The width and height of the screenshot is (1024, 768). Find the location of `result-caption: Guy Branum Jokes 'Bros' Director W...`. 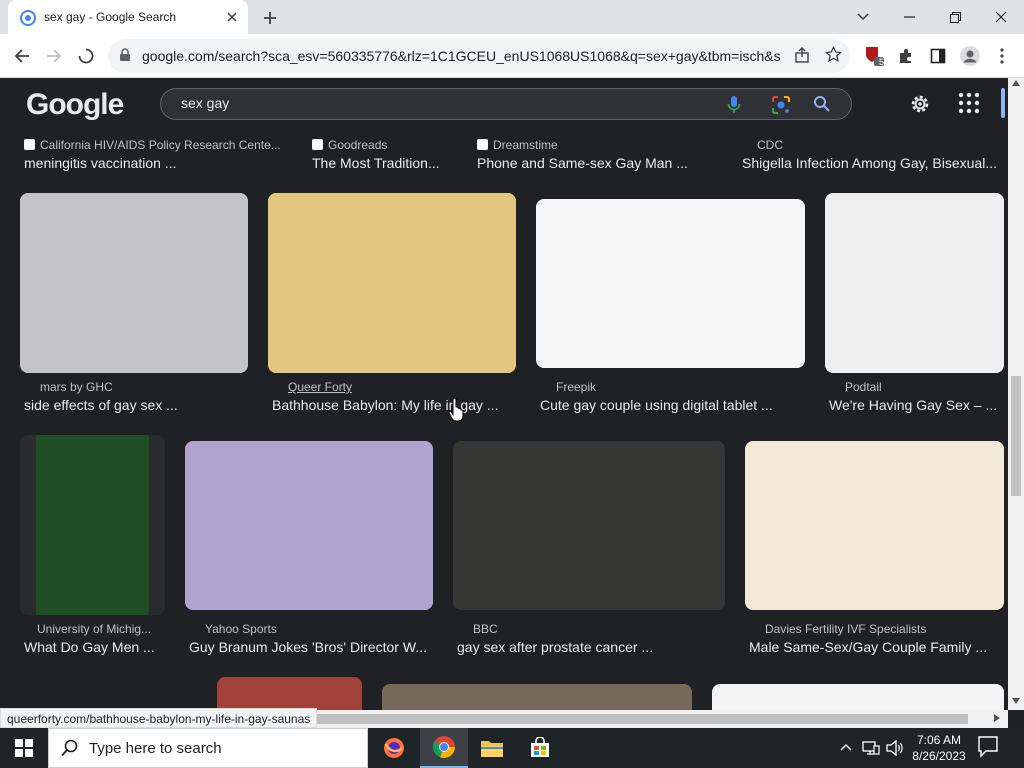

result-caption: Guy Branum Jokes 'Bros' Director W... is located at coordinates (311, 647).